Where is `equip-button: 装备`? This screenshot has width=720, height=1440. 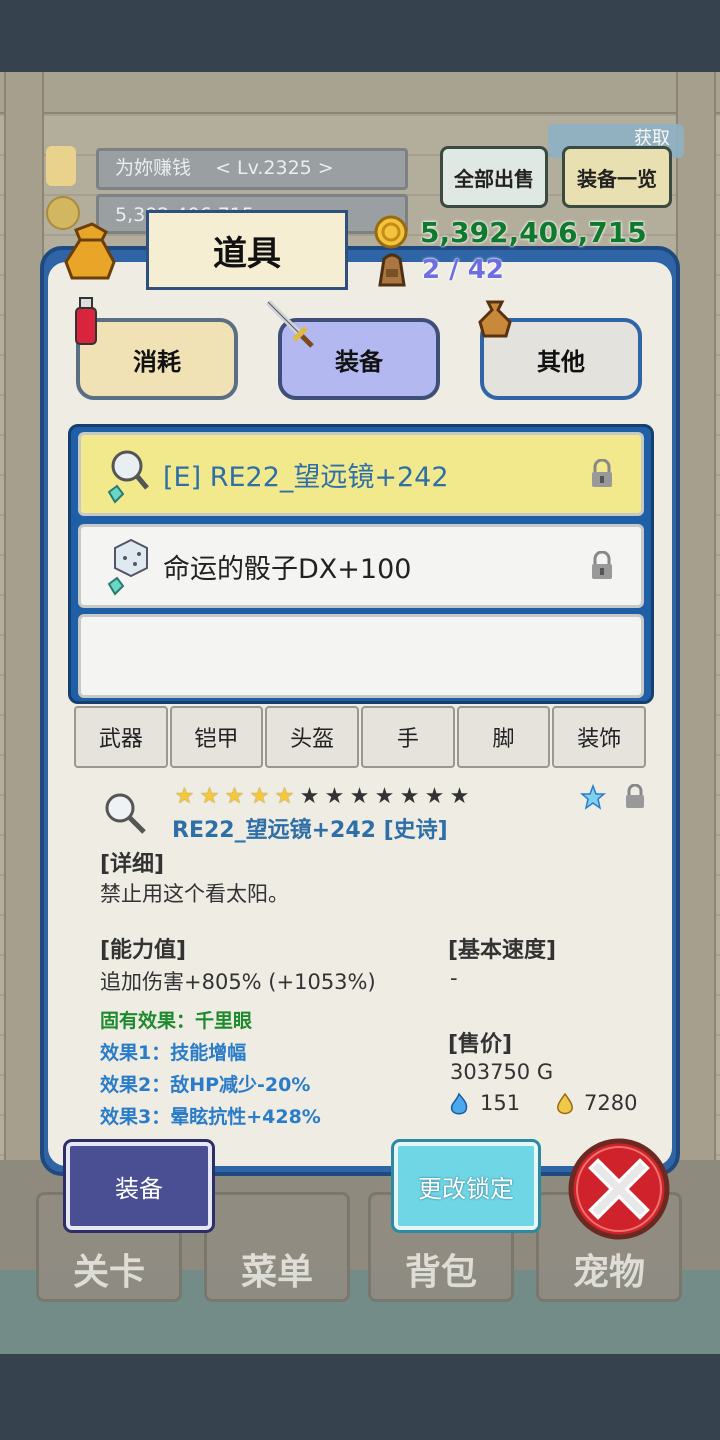
equip-button: 装备 is located at coordinates (139, 1186).